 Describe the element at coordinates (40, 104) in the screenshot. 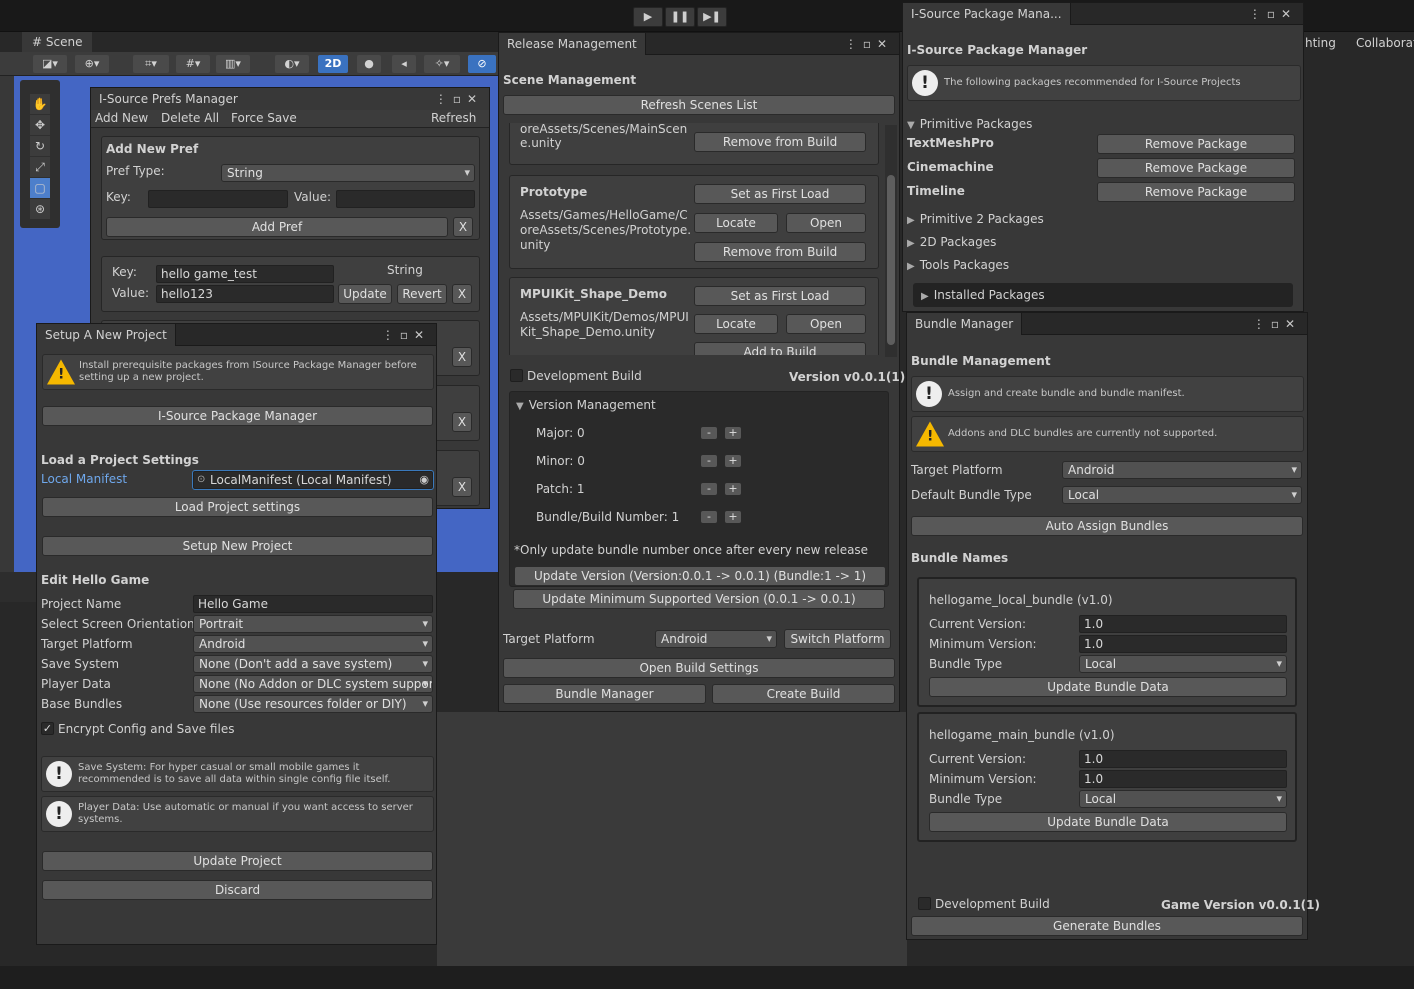

I see `hand-tool-icon: ✋` at that location.